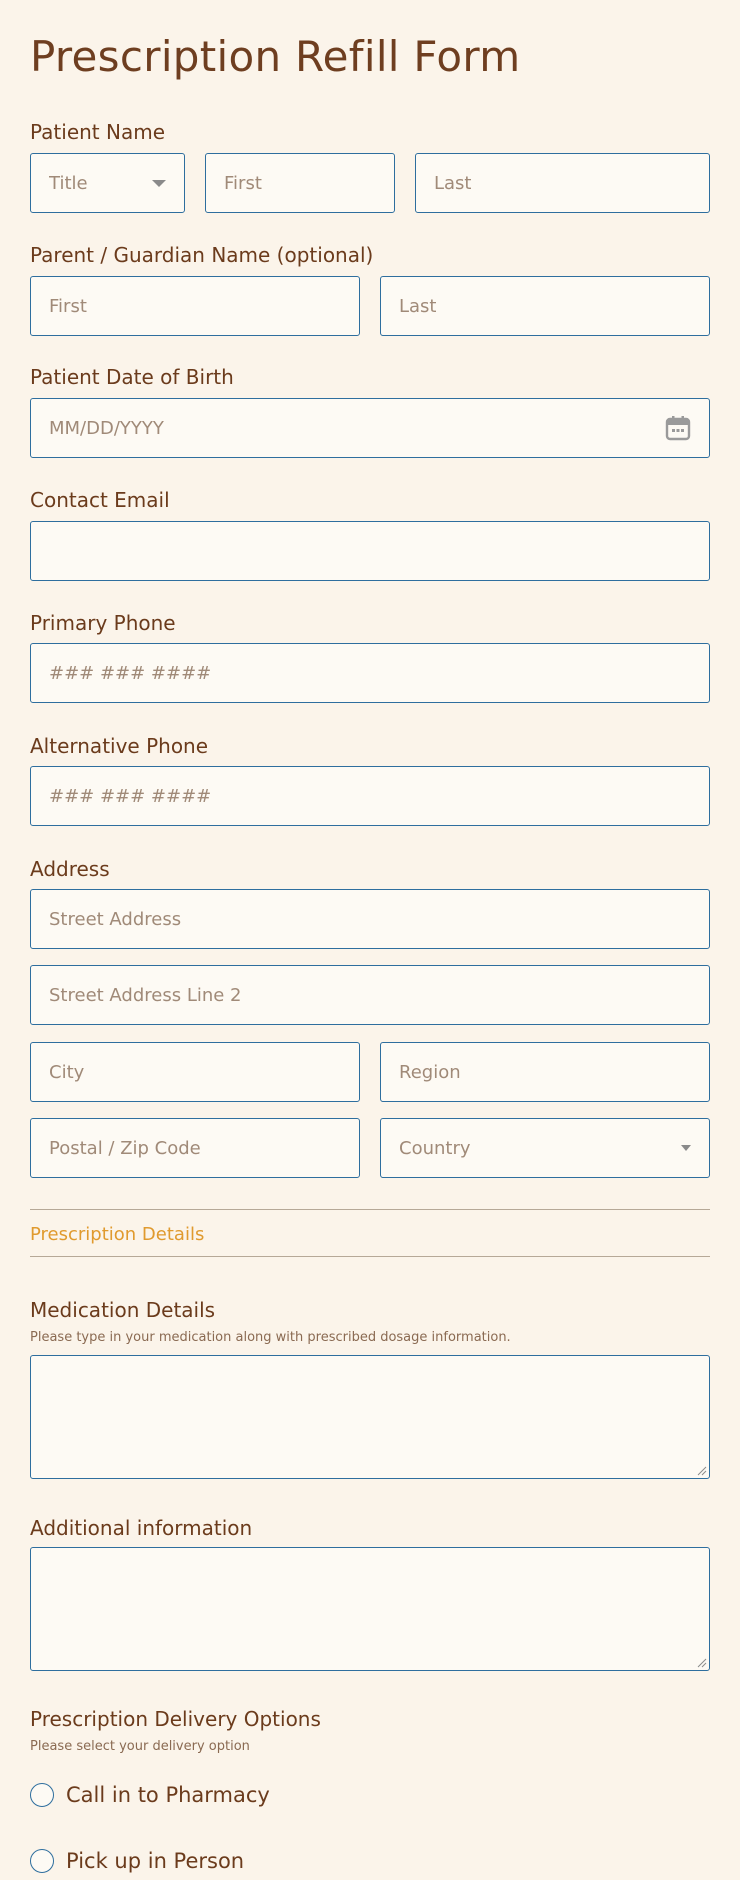  Describe the element at coordinates (130, 796) in the screenshot. I see `alt-phone-placeholder: ### ### ####` at that location.